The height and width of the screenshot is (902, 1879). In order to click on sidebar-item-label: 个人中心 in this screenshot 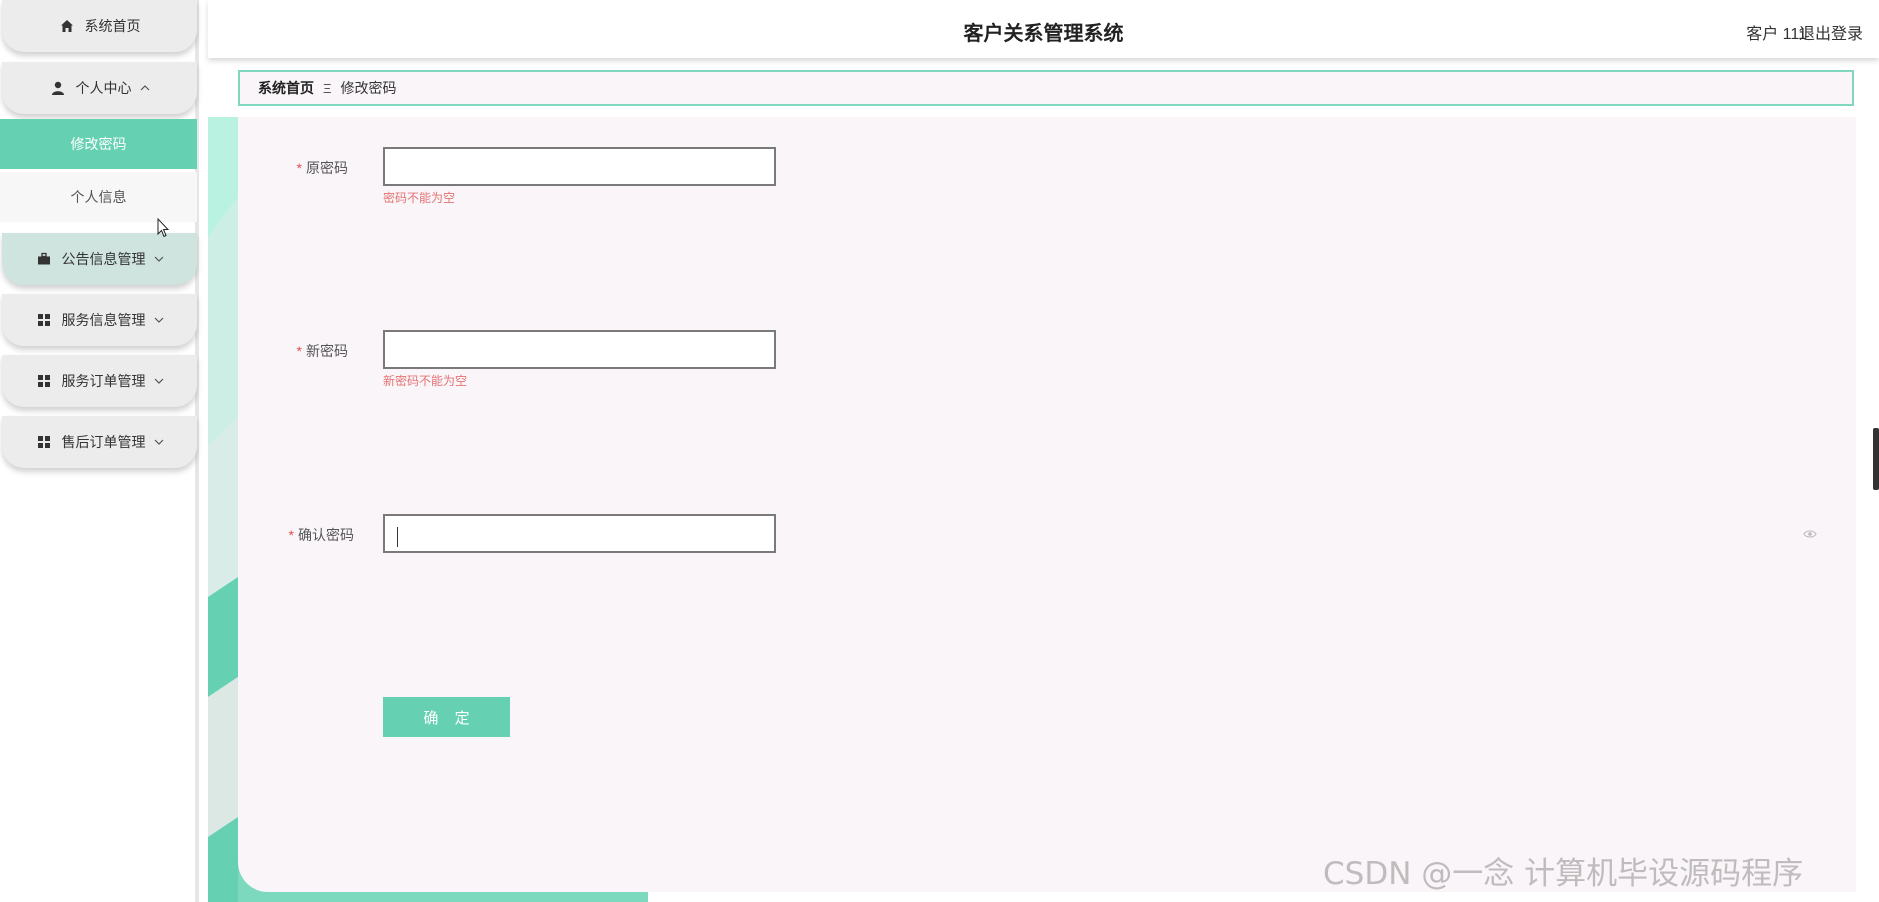, I will do `click(103, 88)`.